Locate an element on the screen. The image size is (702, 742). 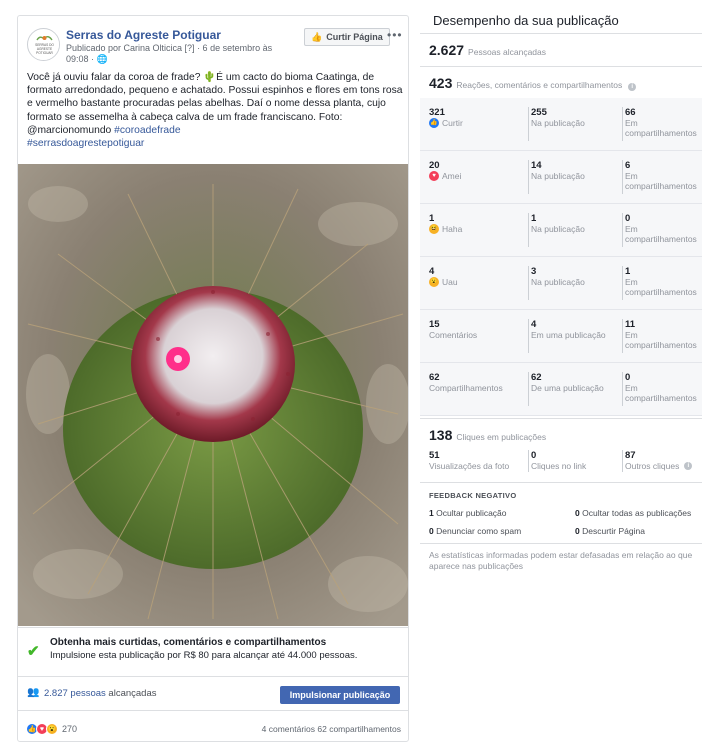
post-clicks: 138 Cliques em publicações is located at coordinates (487, 435).